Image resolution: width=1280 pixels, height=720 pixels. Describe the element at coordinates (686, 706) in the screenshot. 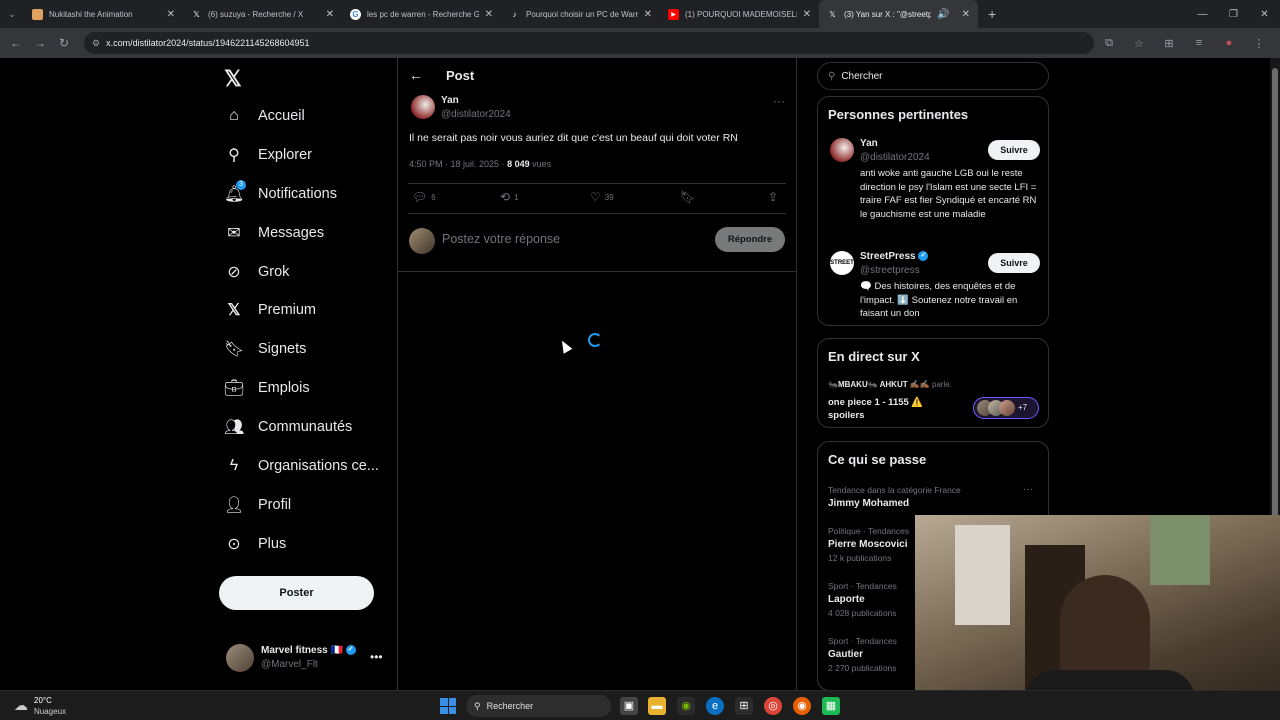

I see `nvidia-icon: ◉` at that location.